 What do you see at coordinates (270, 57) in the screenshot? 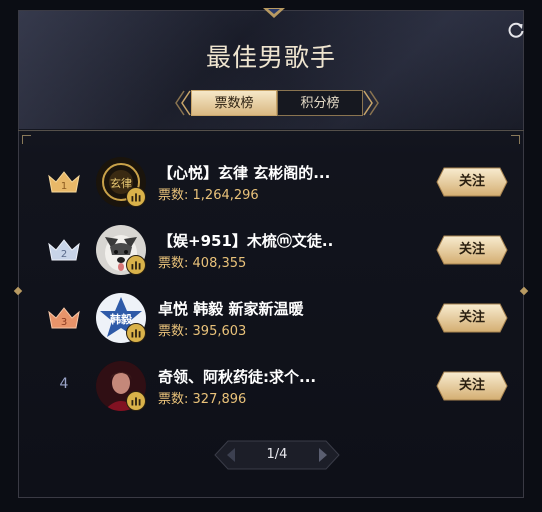
I see `page-title: 最佳男歌手` at bounding box center [270, 57].